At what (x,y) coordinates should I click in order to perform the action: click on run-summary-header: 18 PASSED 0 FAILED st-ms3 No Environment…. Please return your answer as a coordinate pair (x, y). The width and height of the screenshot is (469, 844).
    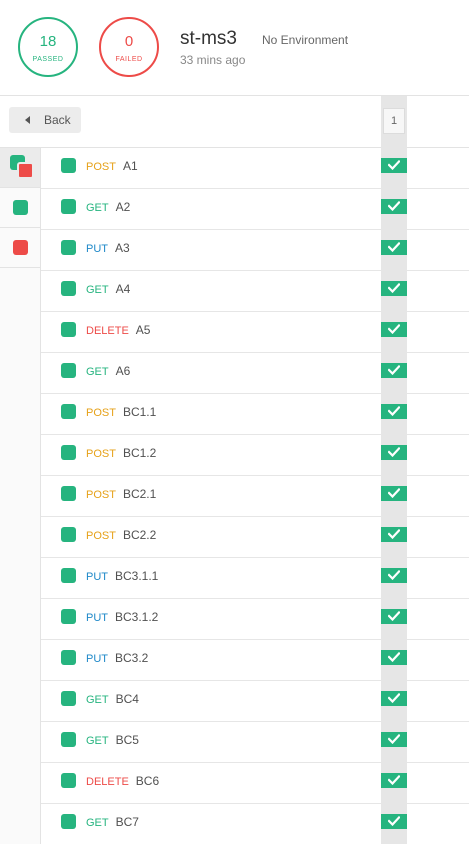
    Looking at the image, I should click on (234, 48).